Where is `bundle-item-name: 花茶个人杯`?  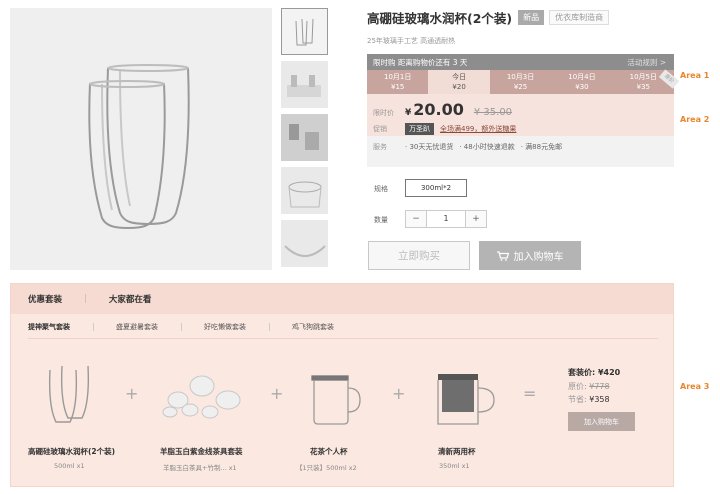
bundle-item-name: 花茶个人杯 is located at coordinates (329, 451).